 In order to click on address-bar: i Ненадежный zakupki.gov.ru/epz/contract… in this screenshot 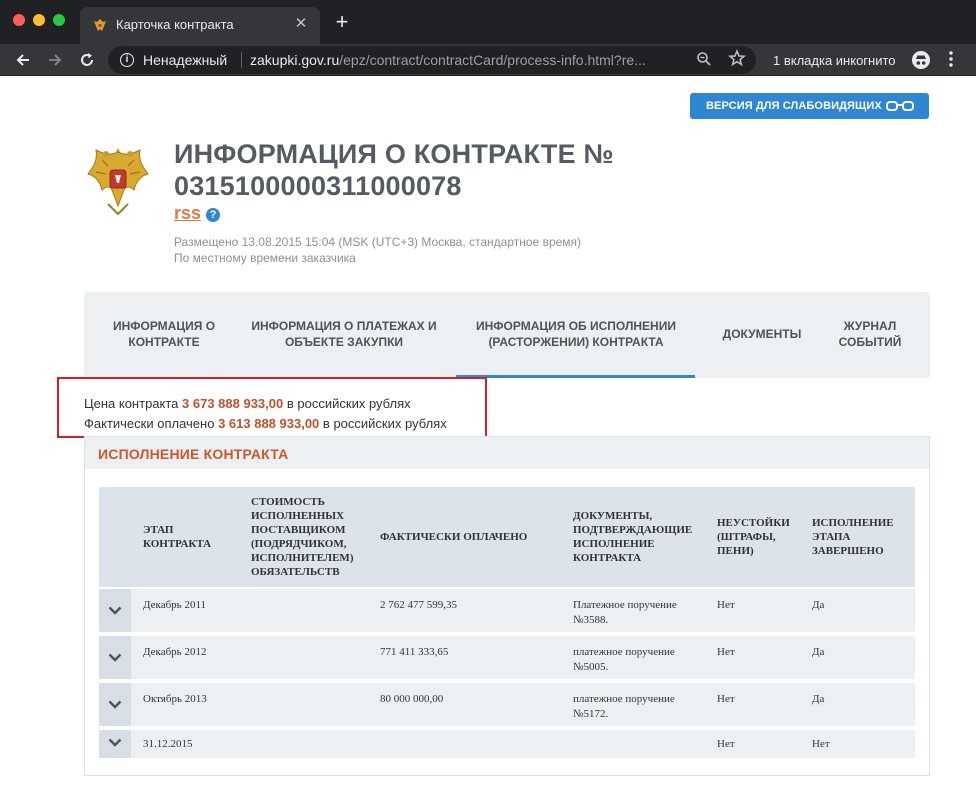, I will do `click(432, 60)`.